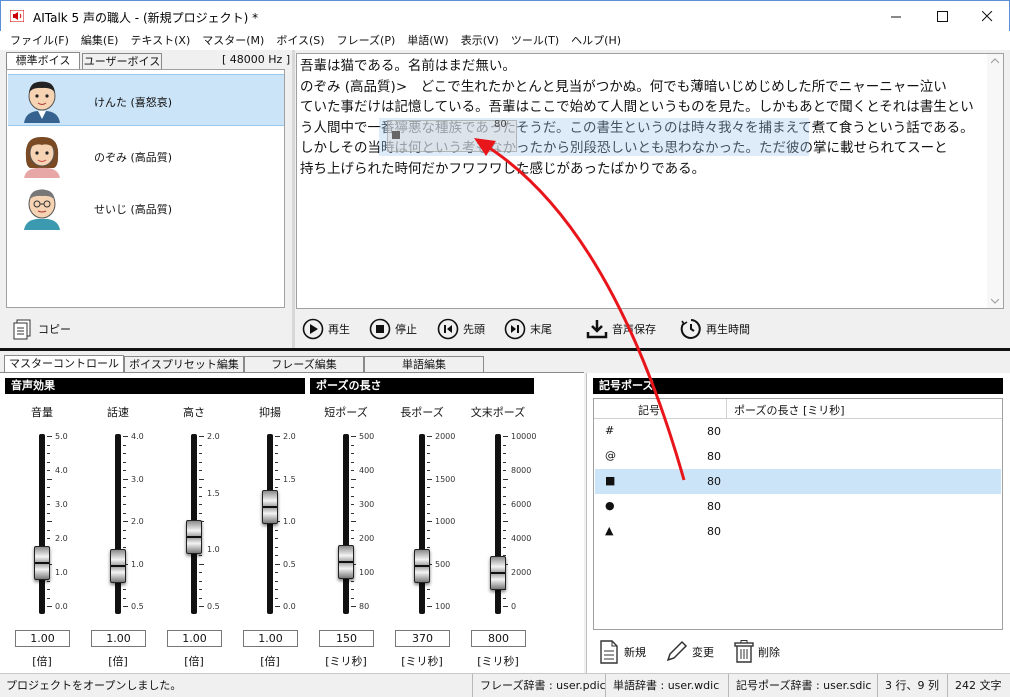 Image resolution: width=1010 pixels, height=697 pixels. Describe the element at coordinates (789, 410) in the screenshot. I see `col-pause-length: ポーズの長さ [ミリ秒]` at that location.